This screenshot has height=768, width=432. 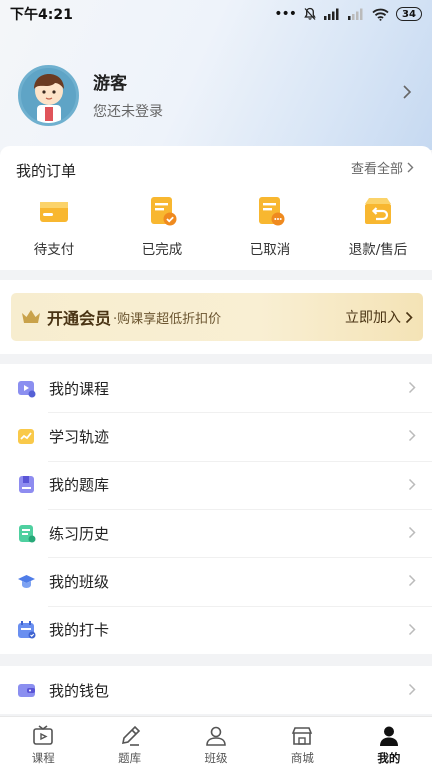 What do you see at coordinates (216, 581) in the screenshot?
I see `menu-item-my-class: 我的班级` at bounding box center [216, 581].